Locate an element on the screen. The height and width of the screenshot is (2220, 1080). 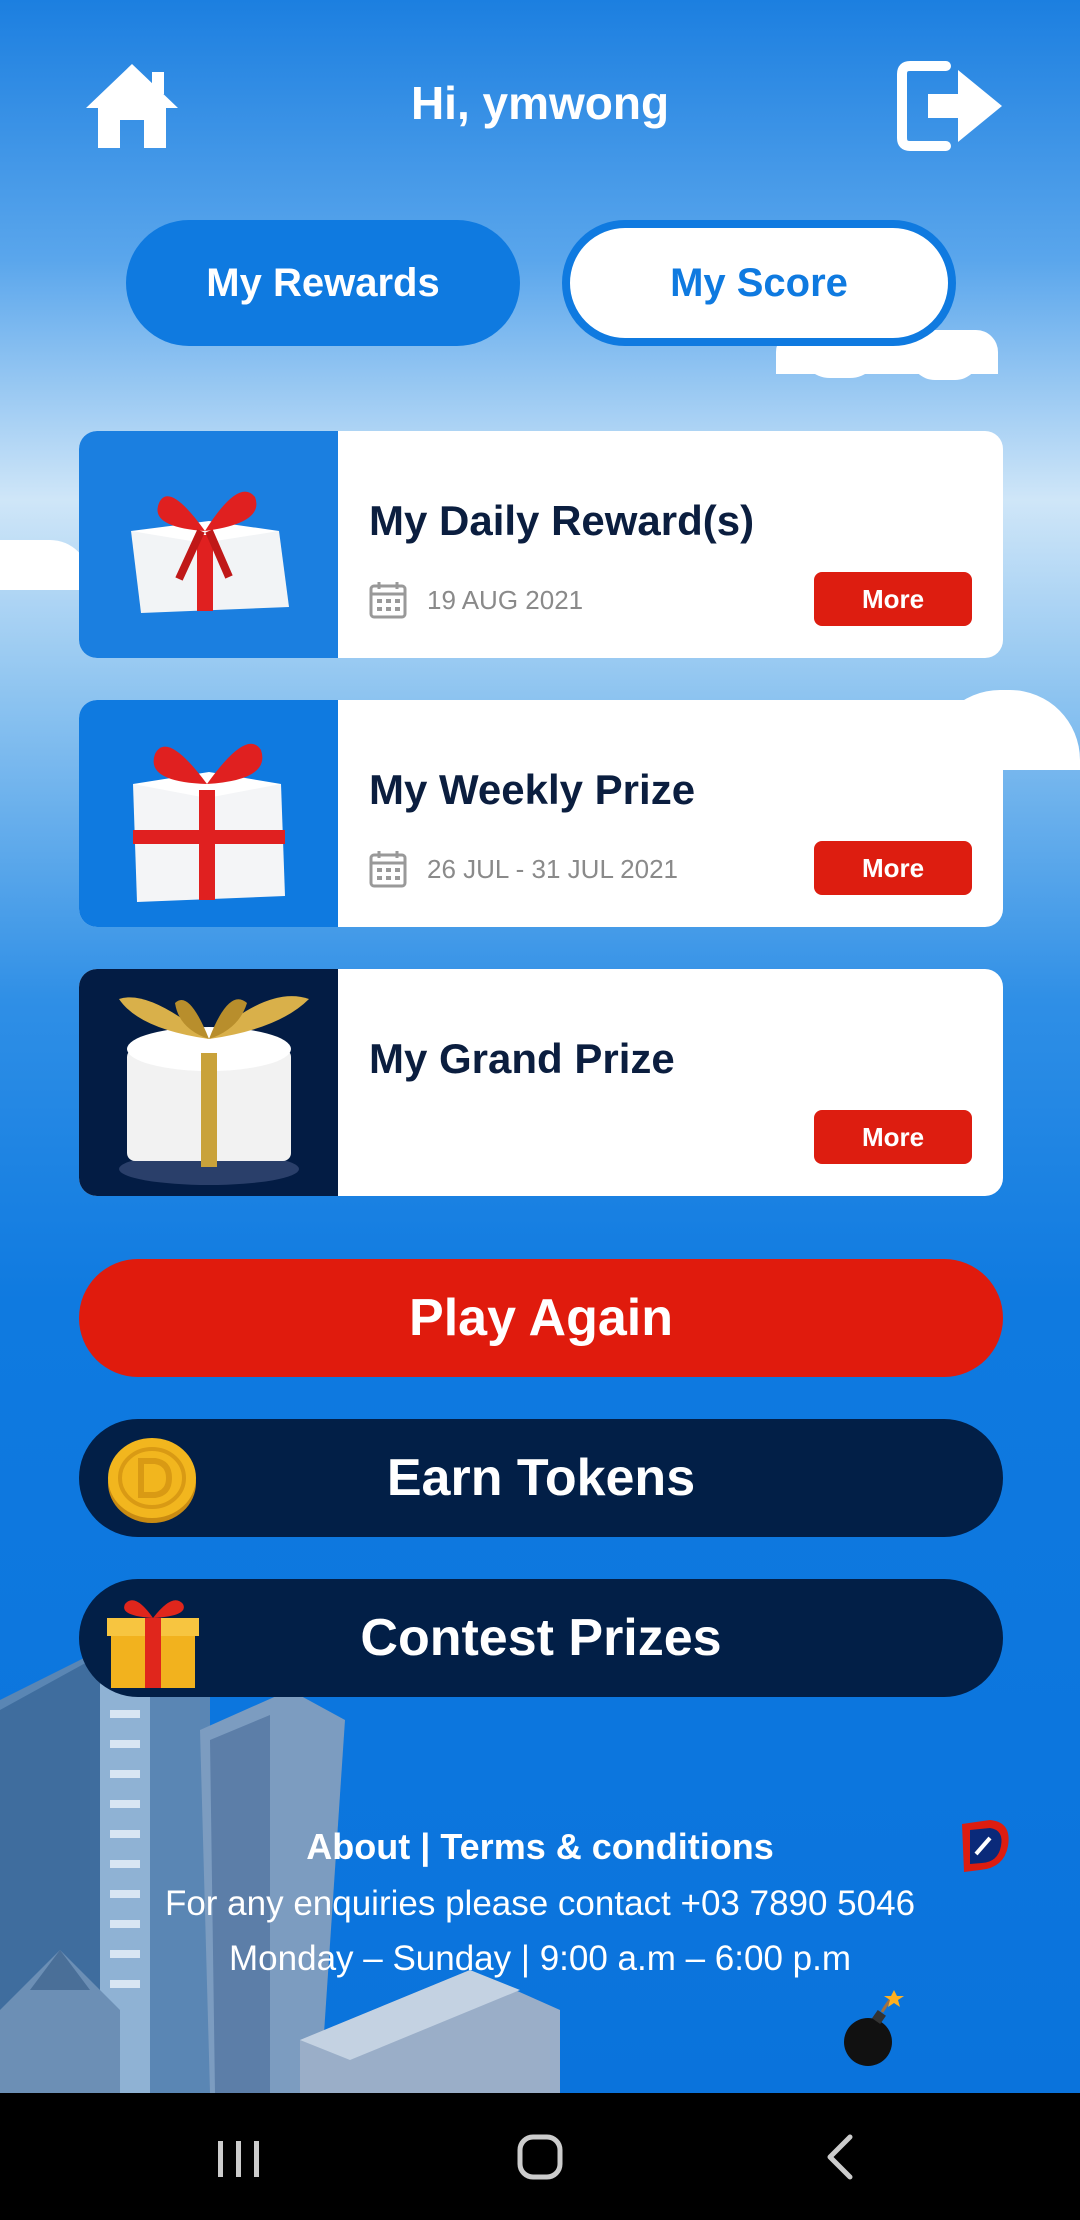
contest-prizes-button: Contest Prizes is located at coordinates (541, 1638).